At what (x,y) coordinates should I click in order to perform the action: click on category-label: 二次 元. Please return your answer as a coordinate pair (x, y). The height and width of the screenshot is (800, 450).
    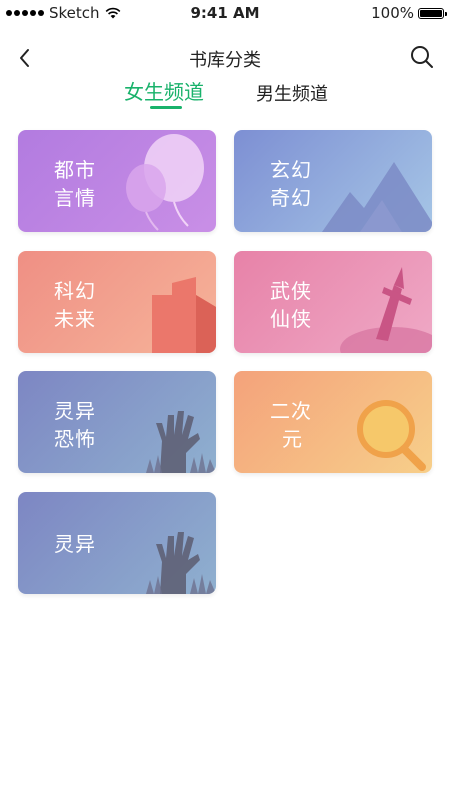
    Looking at the image, I should click on (315, 425).